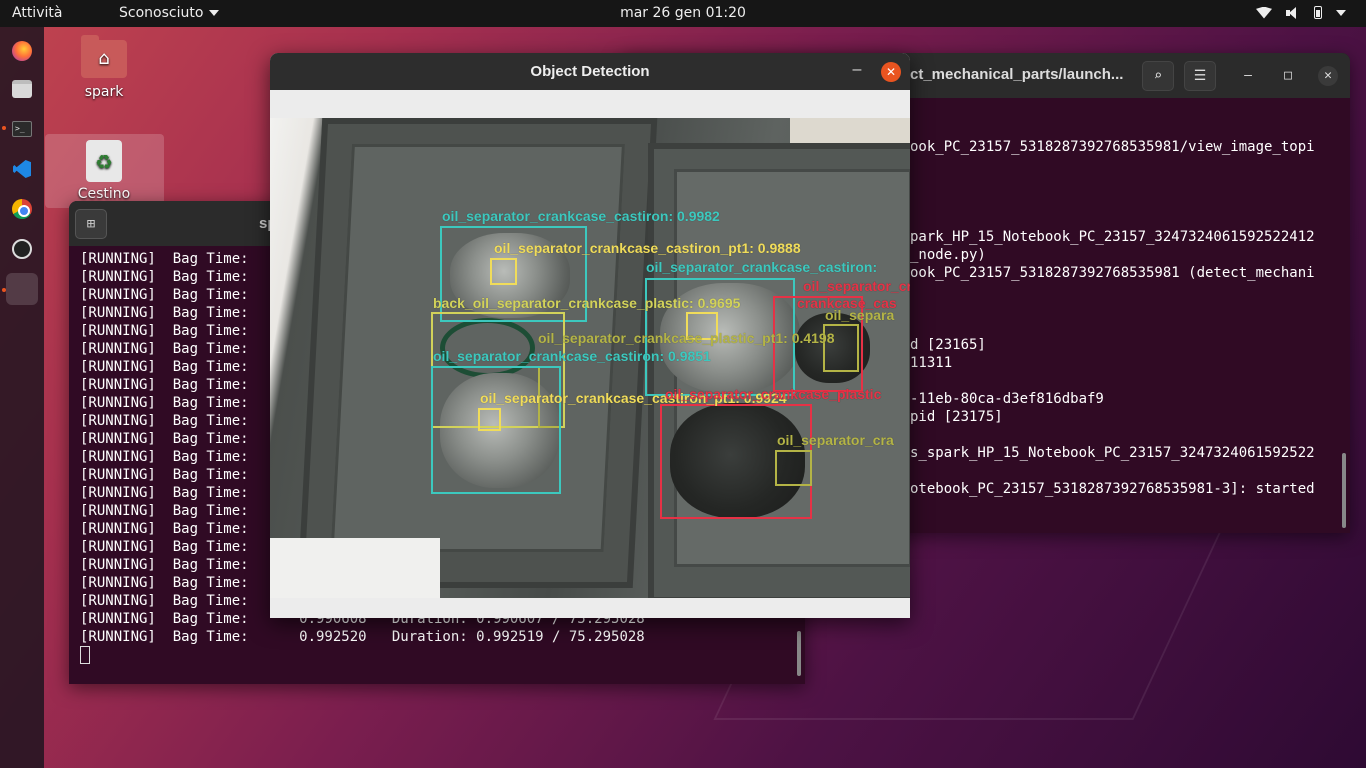  Describe the element at coordinates (948, 255) in the screenshot. I see `terminal-line: _node.py)` at that location.